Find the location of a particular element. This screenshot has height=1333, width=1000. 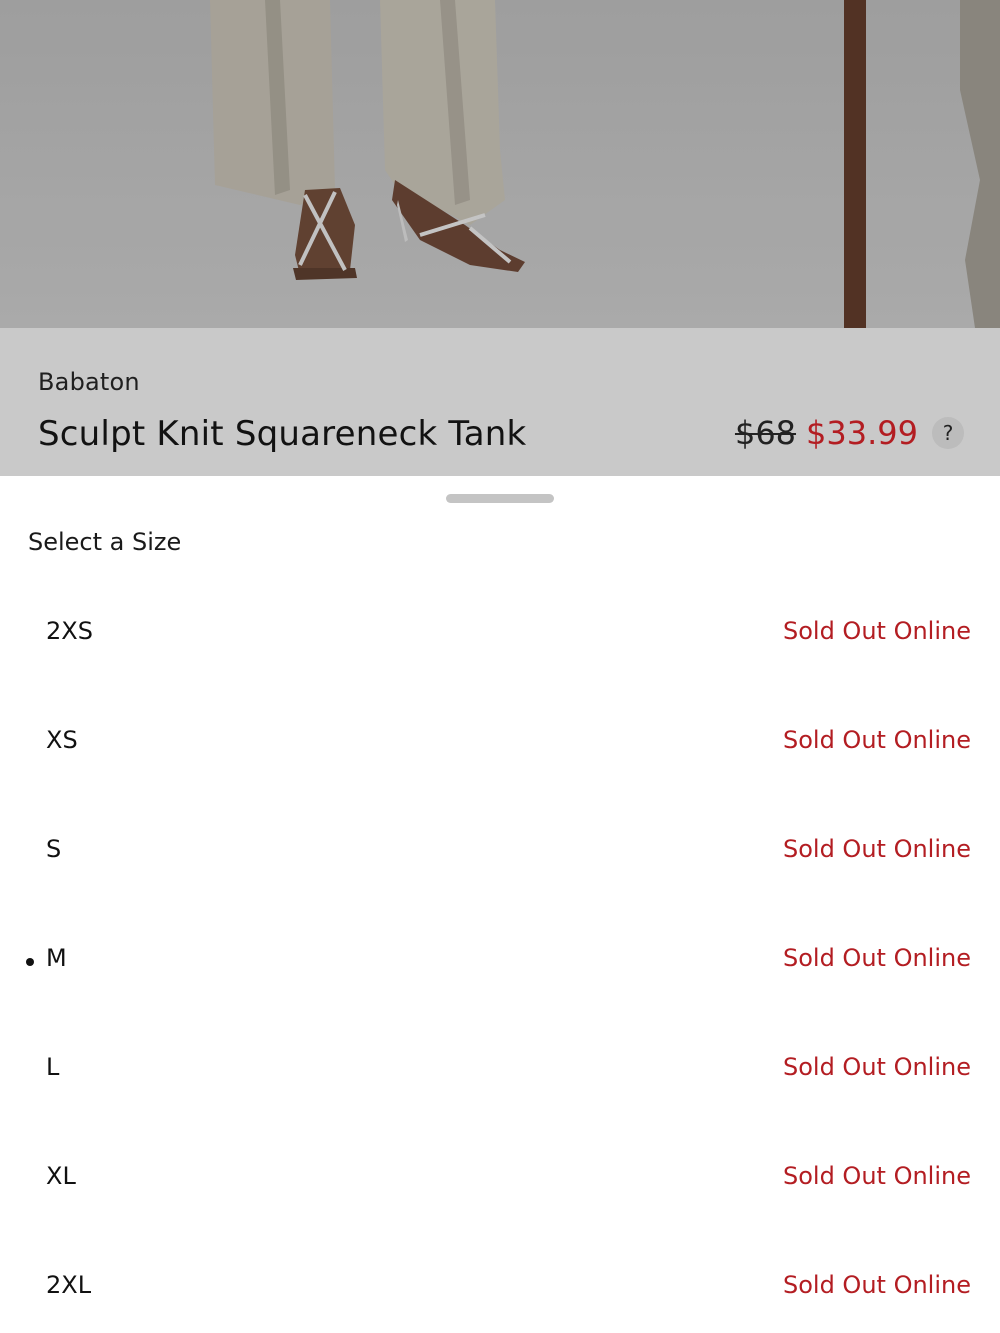

price-help-icon: ? is located at coordinates (948, 433).